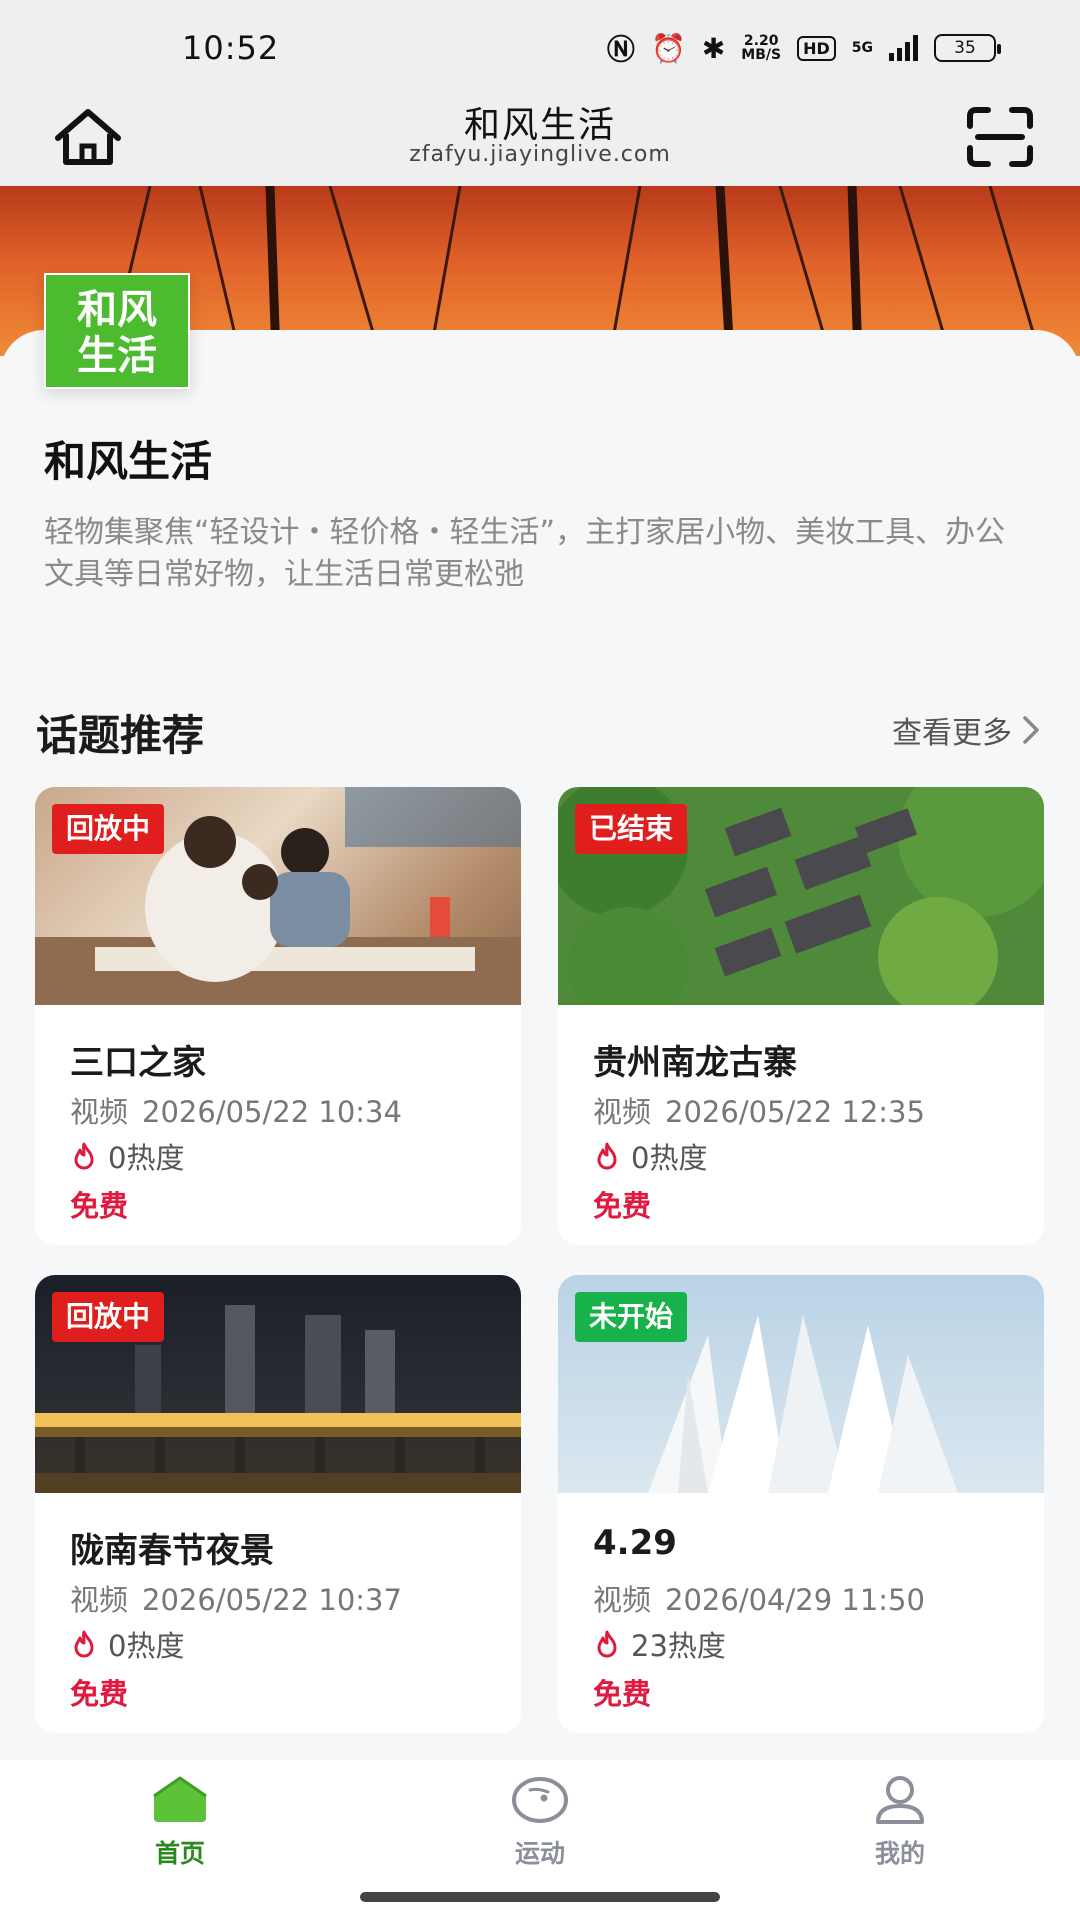  What do you see at coordinates (795, 1600) in the screenshot?
I see `card-datetime: 2026/04/29 11:50` at bounding box center [795, 1600].